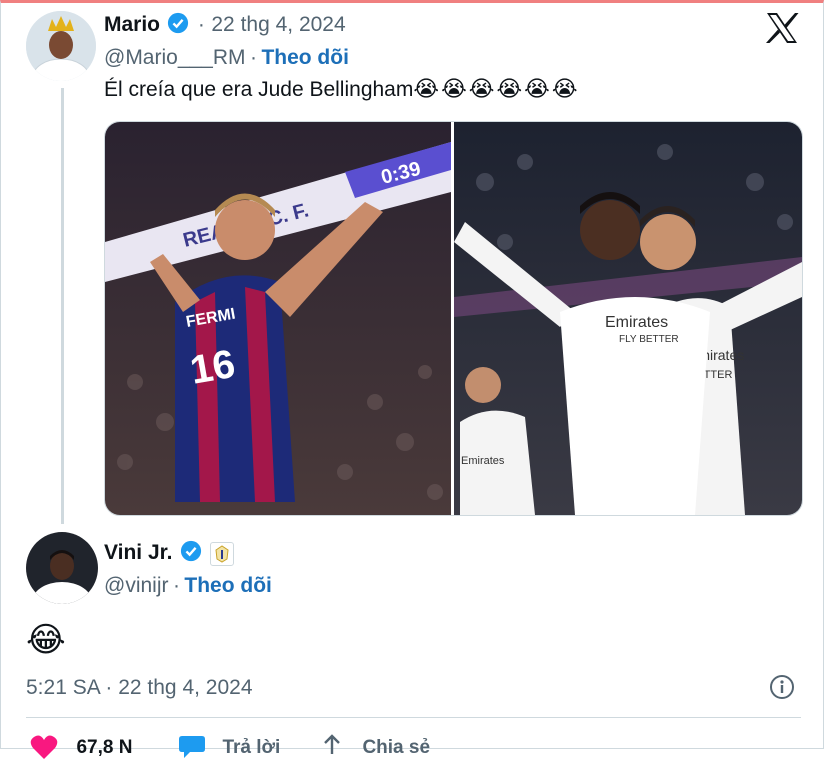  Describe the element at coordinates (192, 747) in the screenshot. I see `reply-bubble-icon` at that location.